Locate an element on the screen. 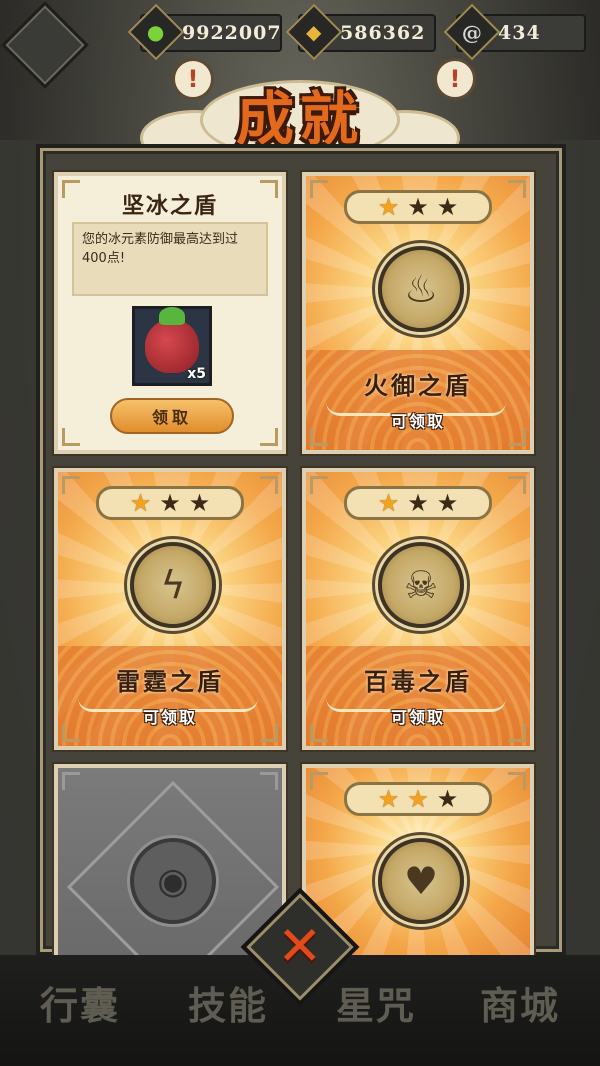  currency-gold-coin: ◆ 586362 is located at coordinates (360, 32).